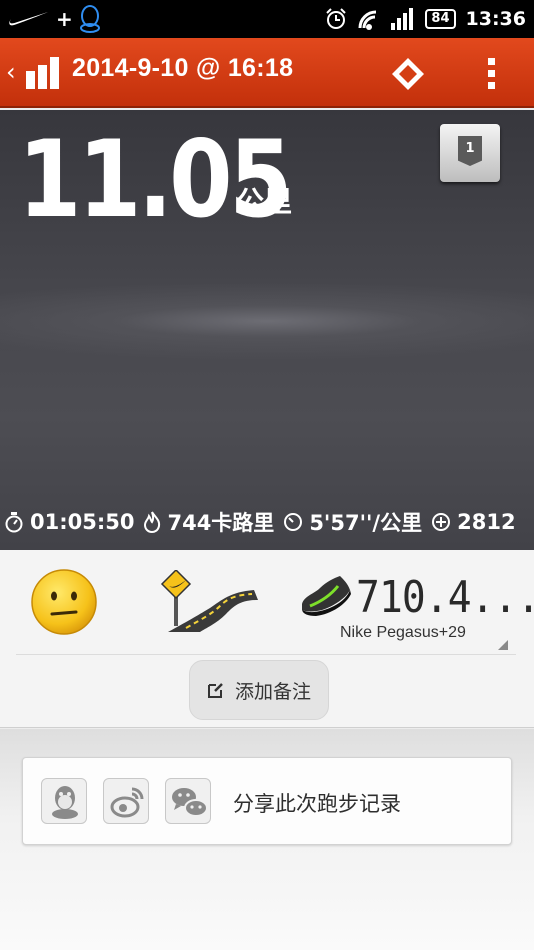  What do you see at coordinates (221, 523) in the screenshot?
I see `calories-value: 744卡路里` at bounding box center [221, 523].